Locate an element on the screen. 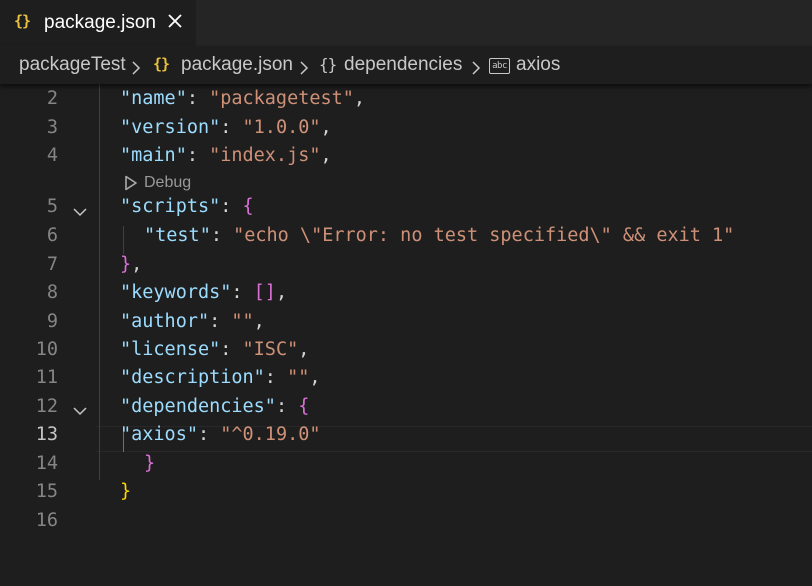 This screenshot has height=586, width=812. line-number: 8 is located at coordinates (52, 292).